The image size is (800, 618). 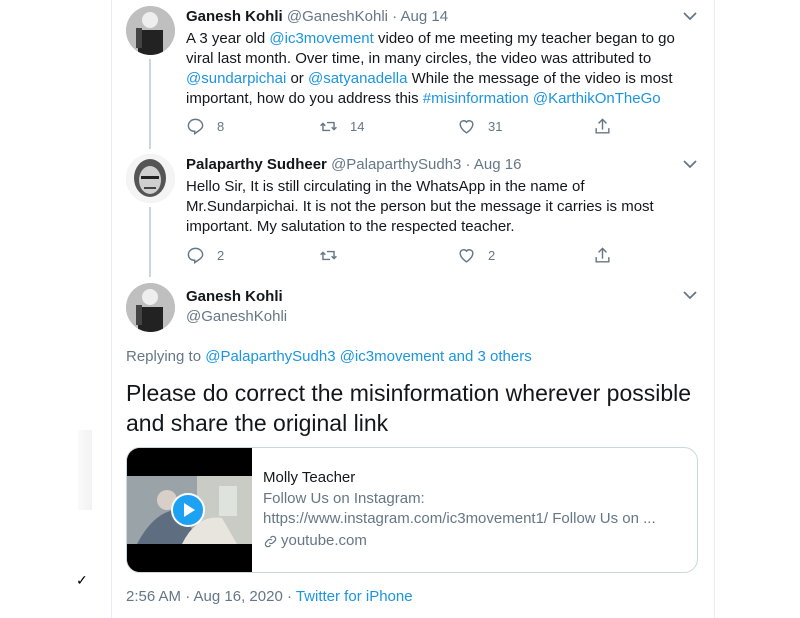 What do you see at coordinates (221, 255) in the screenshot?
I see `reply-count: 2` at bounding box center [221, 255].